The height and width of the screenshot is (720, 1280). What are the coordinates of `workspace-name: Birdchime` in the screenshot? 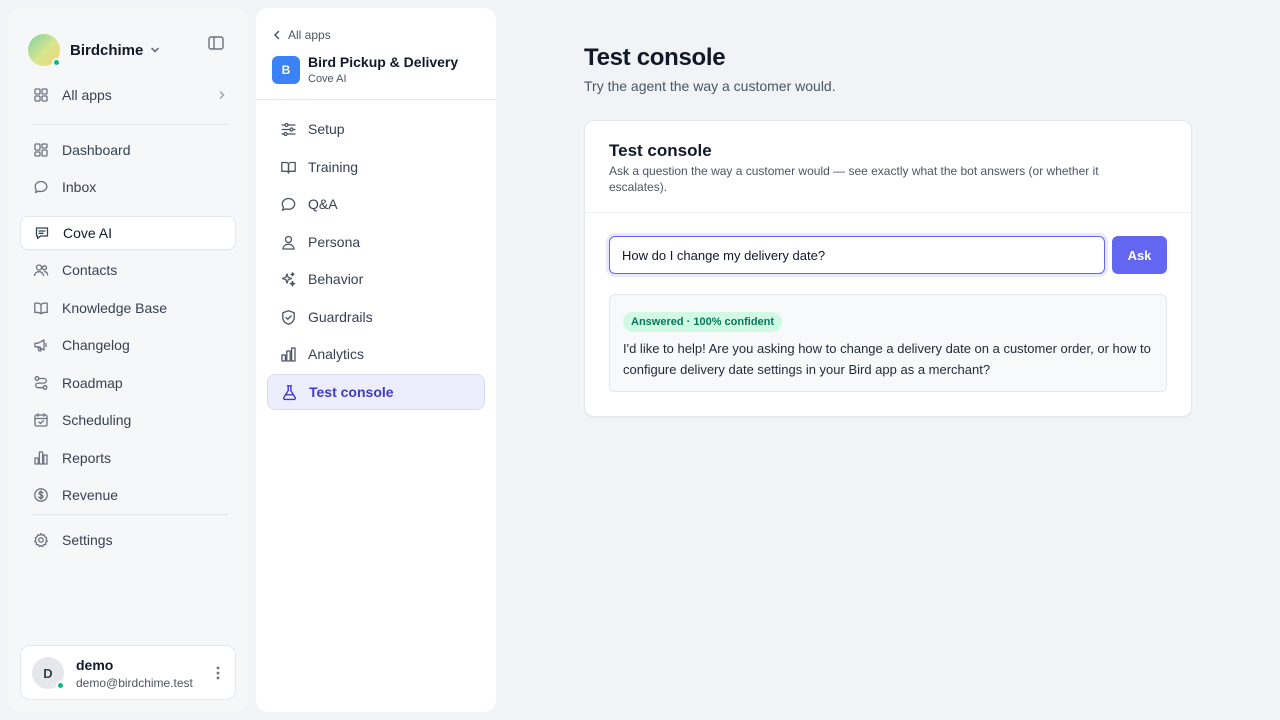 It's located at (107, 50).